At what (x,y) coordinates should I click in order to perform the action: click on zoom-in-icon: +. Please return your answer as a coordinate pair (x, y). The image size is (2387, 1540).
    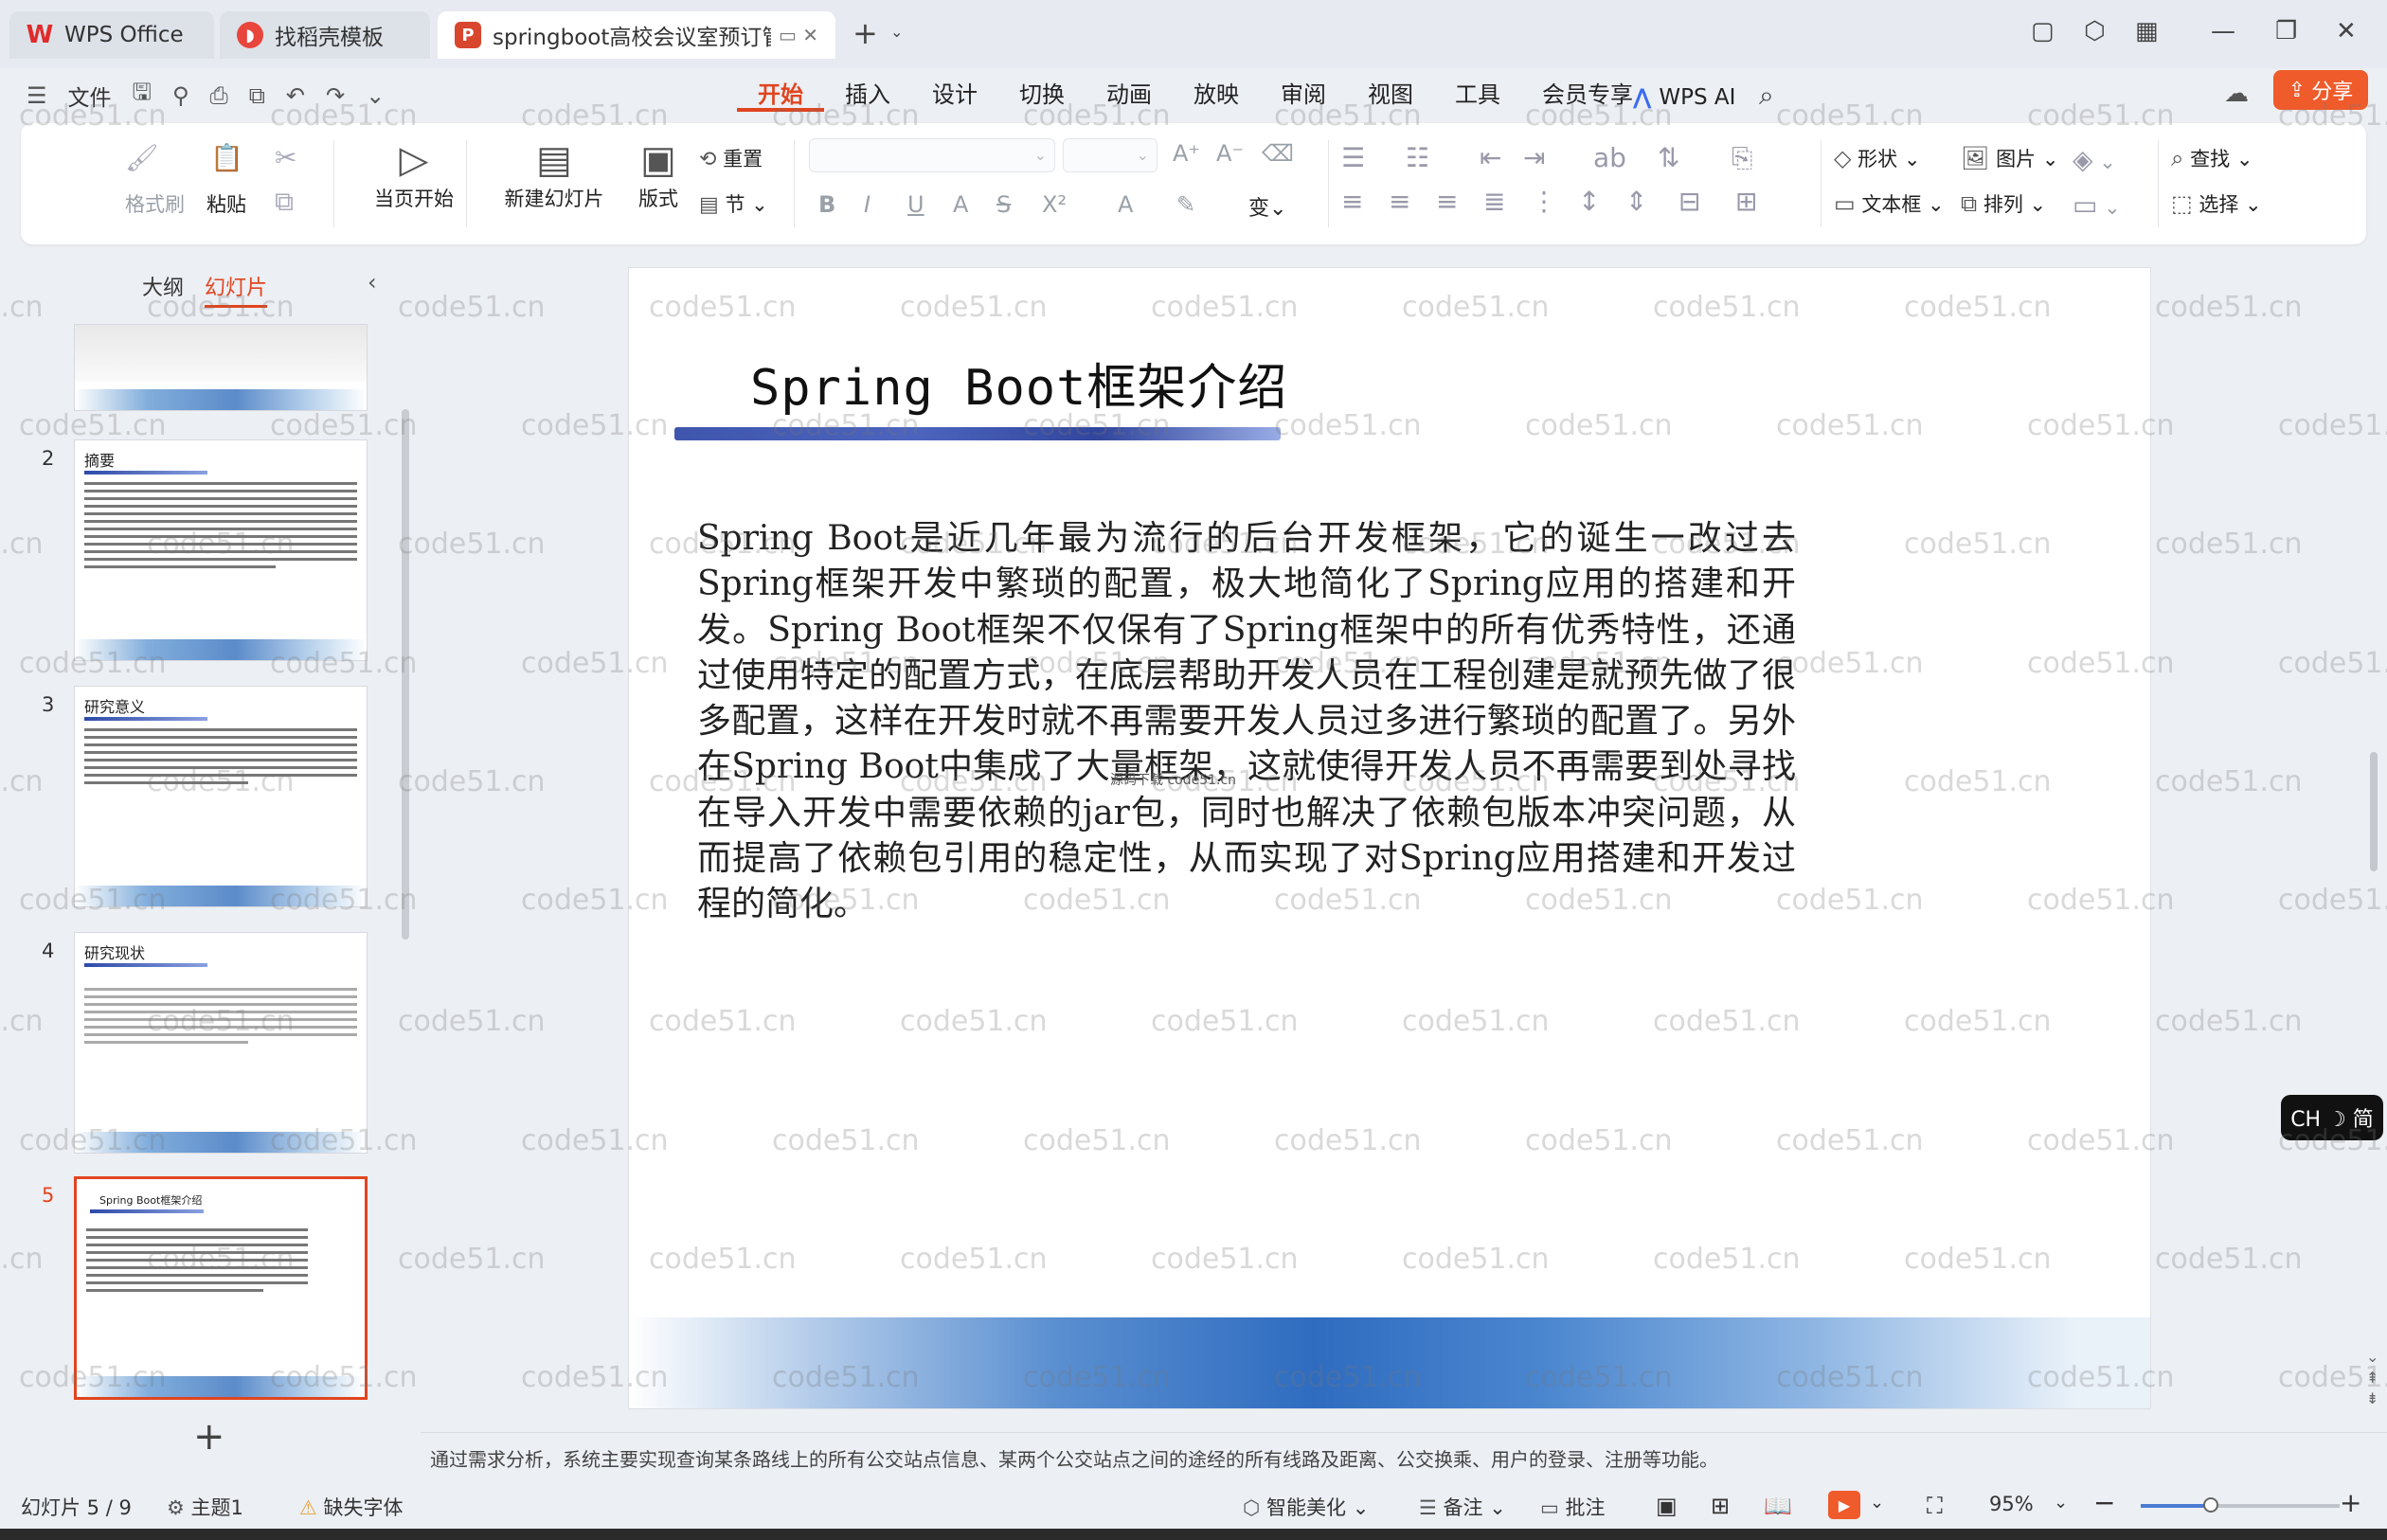
    Looking at the image, I should click on (2350, 1502).